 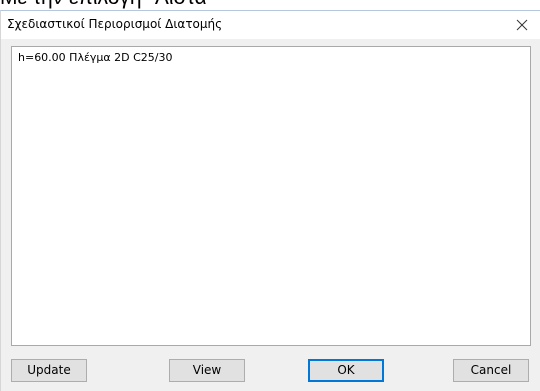 I want to click on background-caption: Με την επιλογή "Λίστα", so click(x=107, y=5).